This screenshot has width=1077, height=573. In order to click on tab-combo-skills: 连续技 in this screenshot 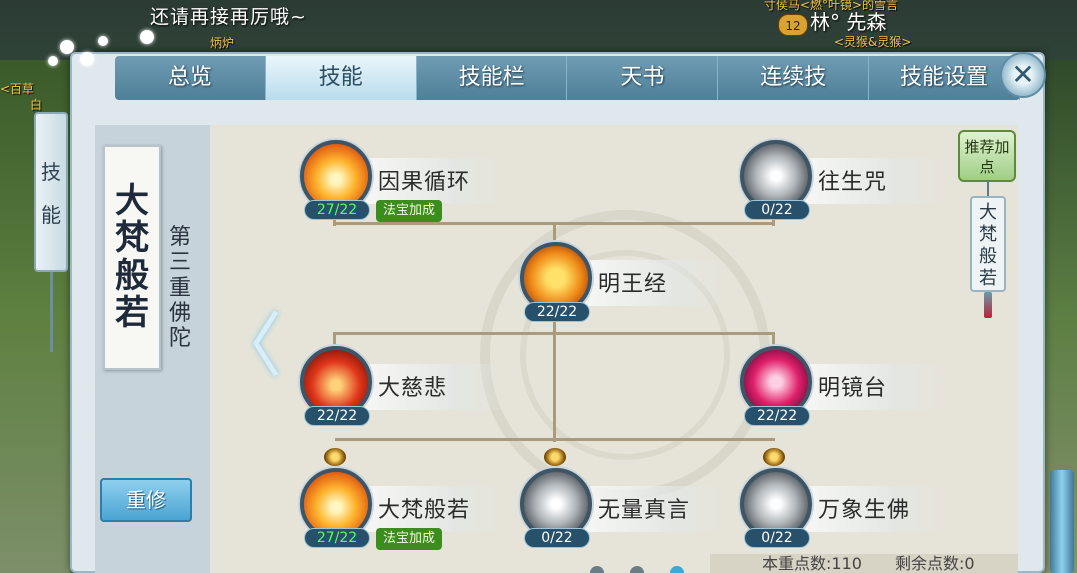, I will do `click(794, 78)`.